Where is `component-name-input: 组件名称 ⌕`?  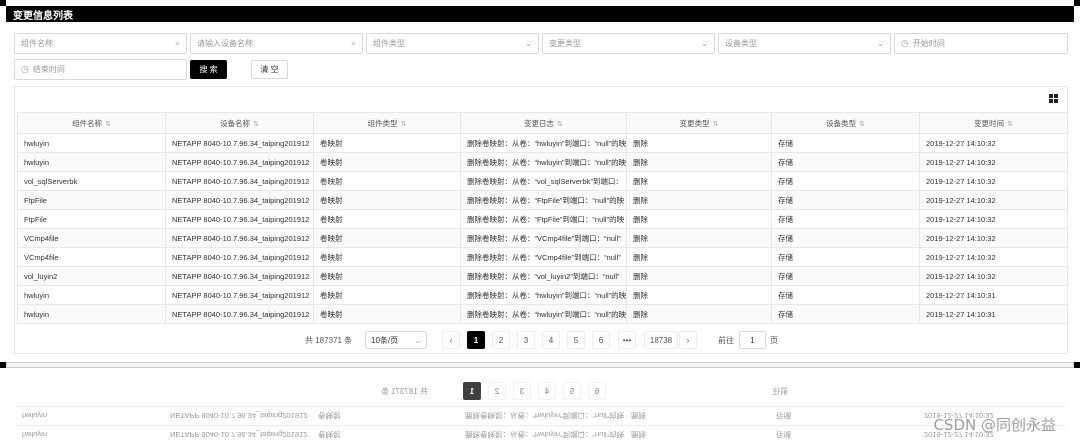 component-name-input: 组件名称 ⌕ is located at coordinates (100, 43).